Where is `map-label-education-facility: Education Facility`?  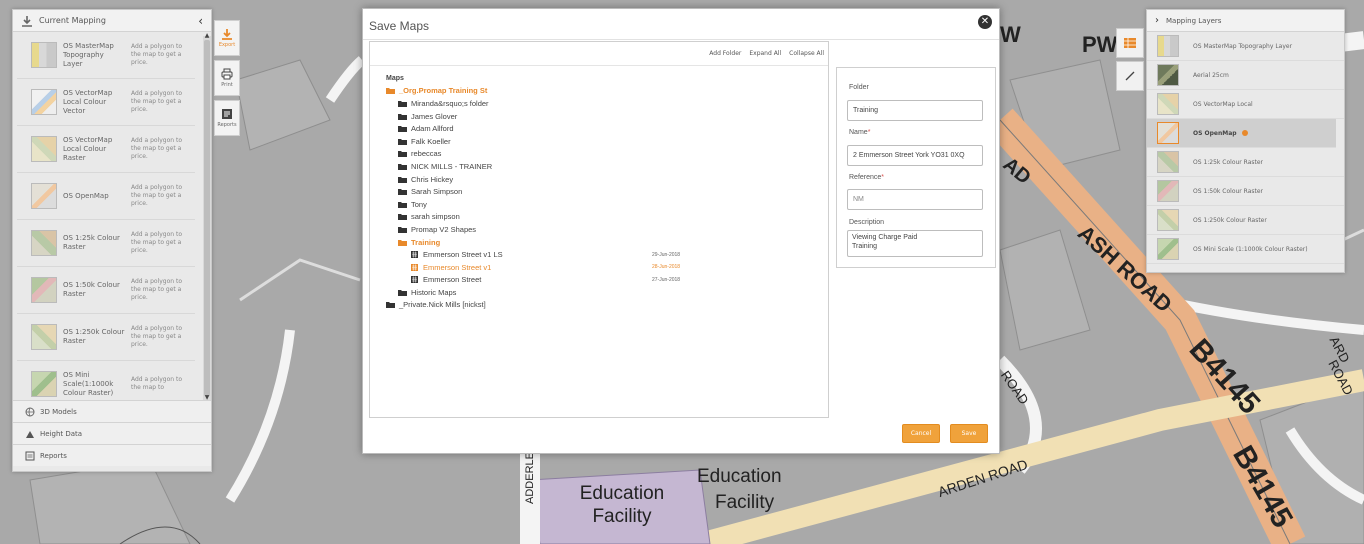
map-label-education-facility: Education Facility is located at coordinates (622, 505).